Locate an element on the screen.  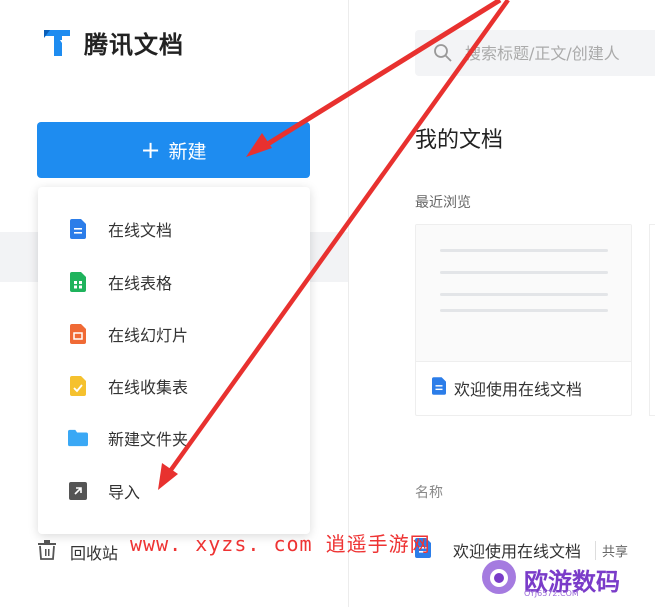
new-button-label: 新建 is located at coordinates (187, 151).